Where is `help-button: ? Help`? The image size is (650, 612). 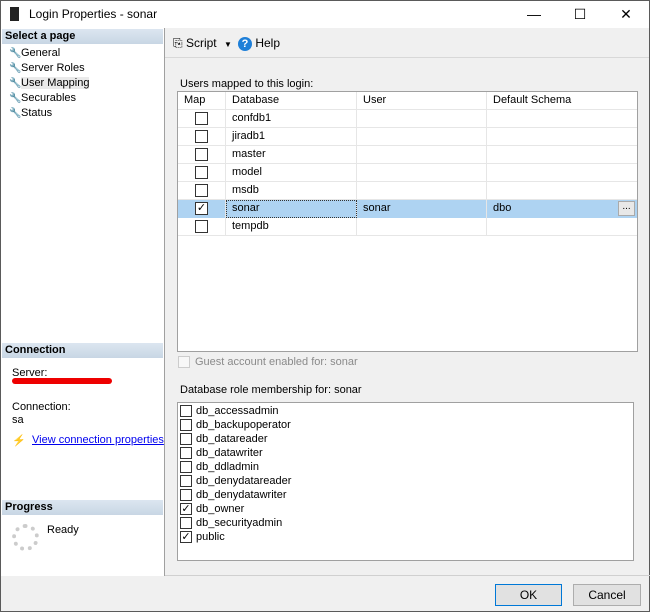
help-button: ? Help is located at coordinates (259, 43).